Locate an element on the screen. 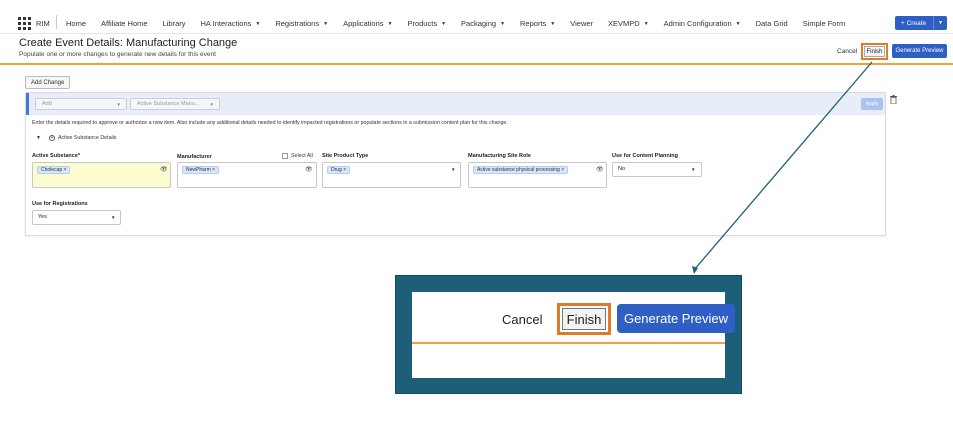 The width and height of the screenshot is (953, 428). nav-item-label: XEVMPD is located at coordinates (624, 23).